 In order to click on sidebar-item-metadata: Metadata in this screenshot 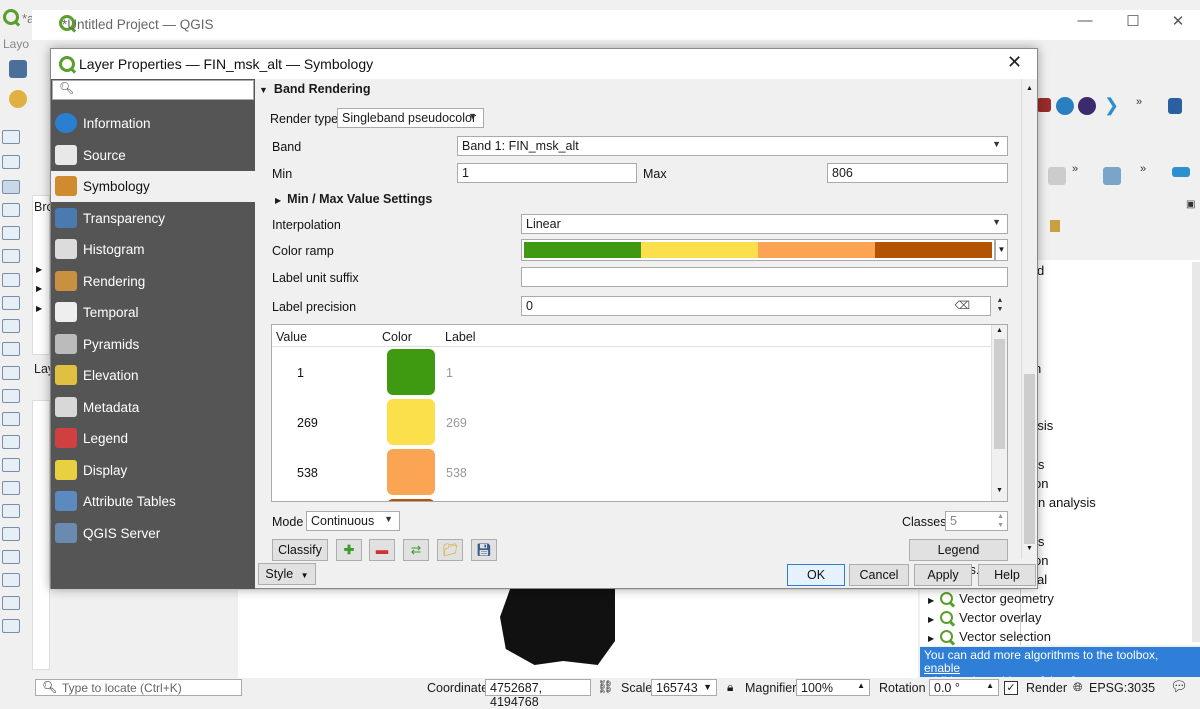, I will do `click(153, 407)`.